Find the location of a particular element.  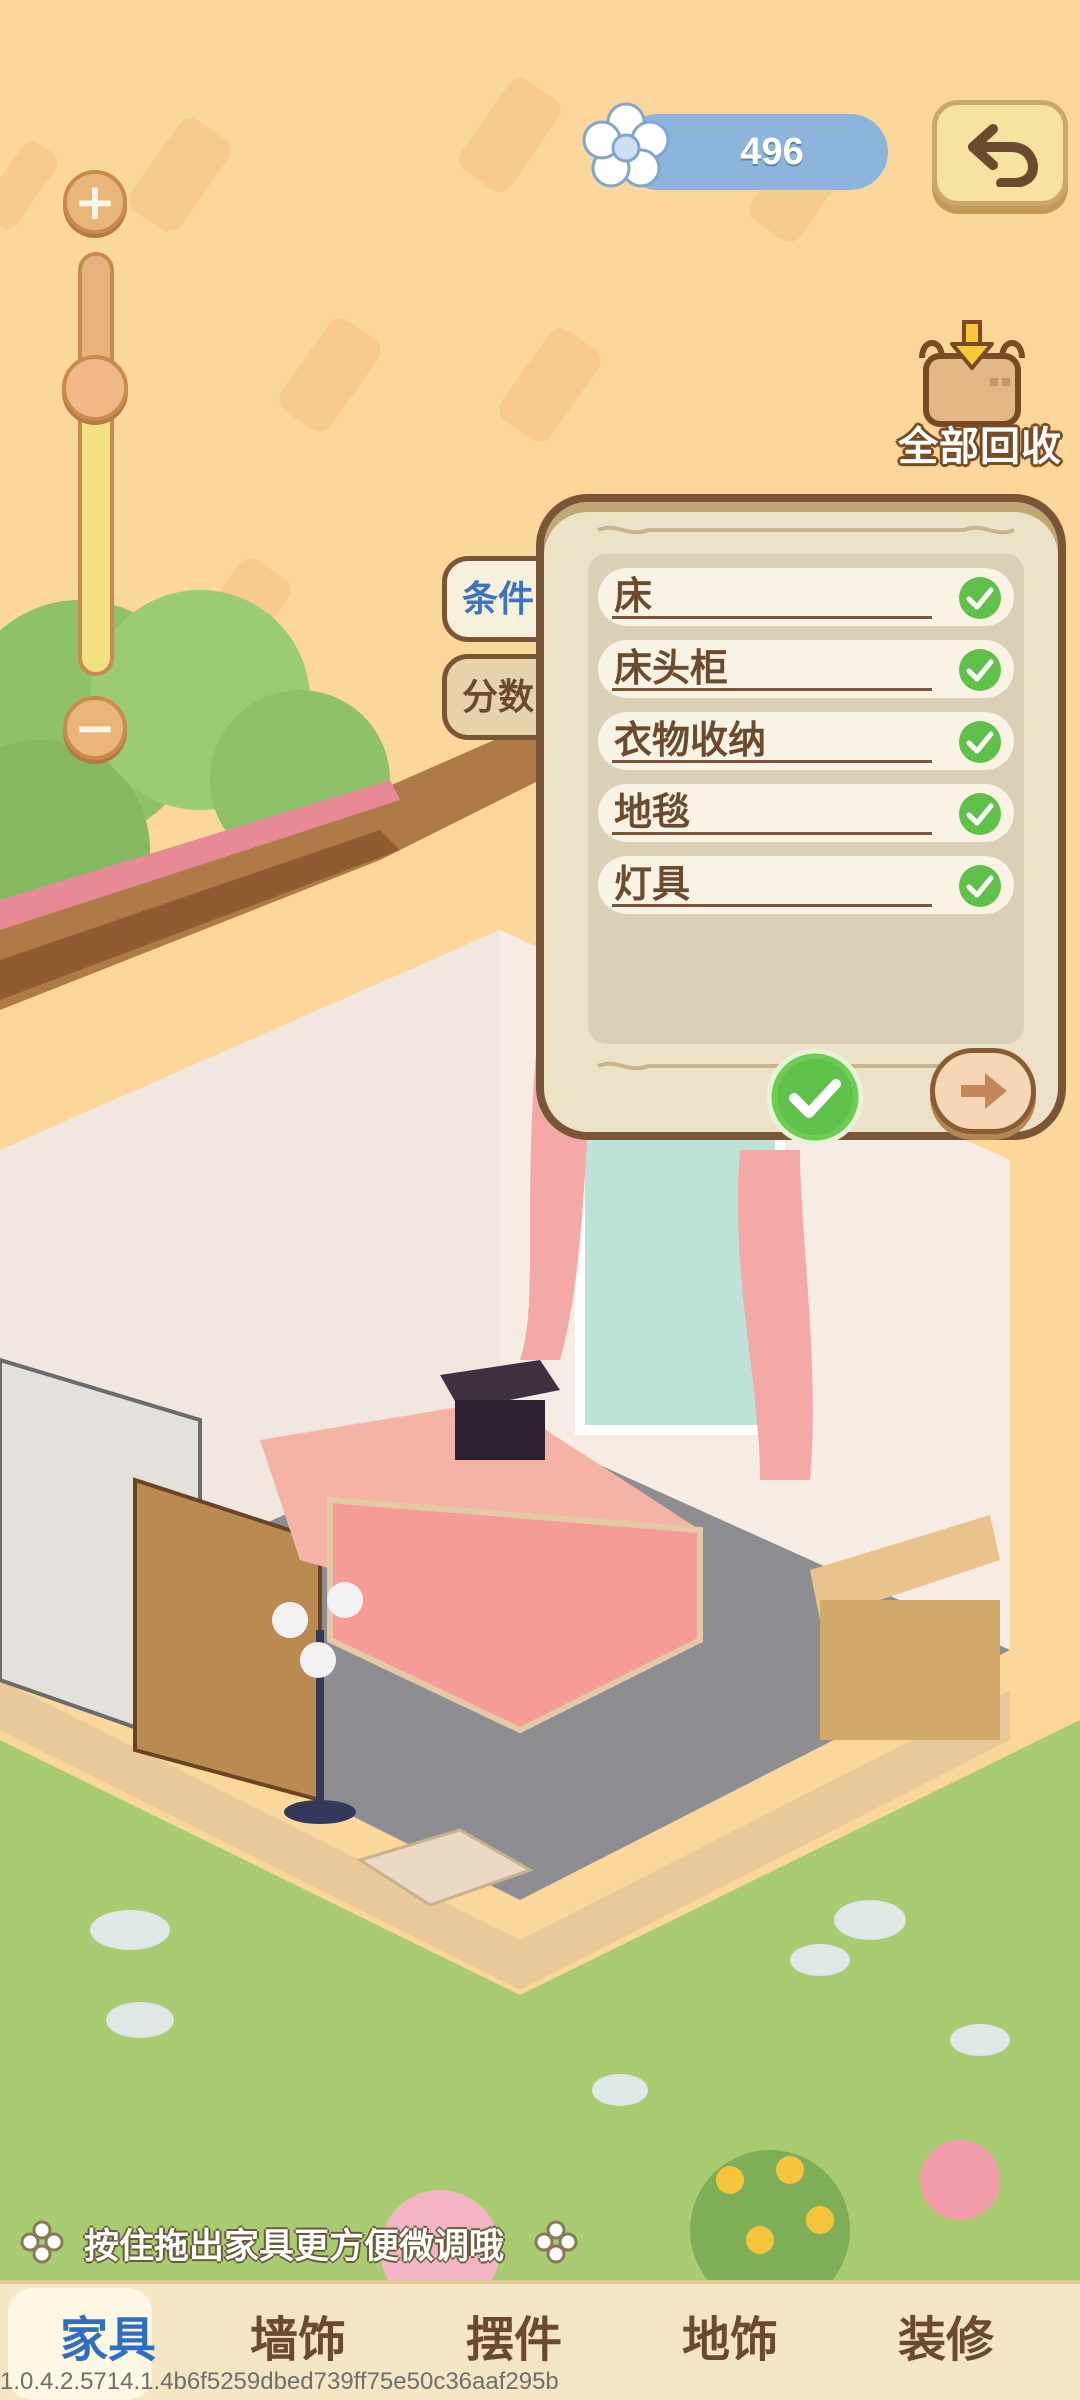

tab-label: 摆件 is located at coordinates (513, 2340).